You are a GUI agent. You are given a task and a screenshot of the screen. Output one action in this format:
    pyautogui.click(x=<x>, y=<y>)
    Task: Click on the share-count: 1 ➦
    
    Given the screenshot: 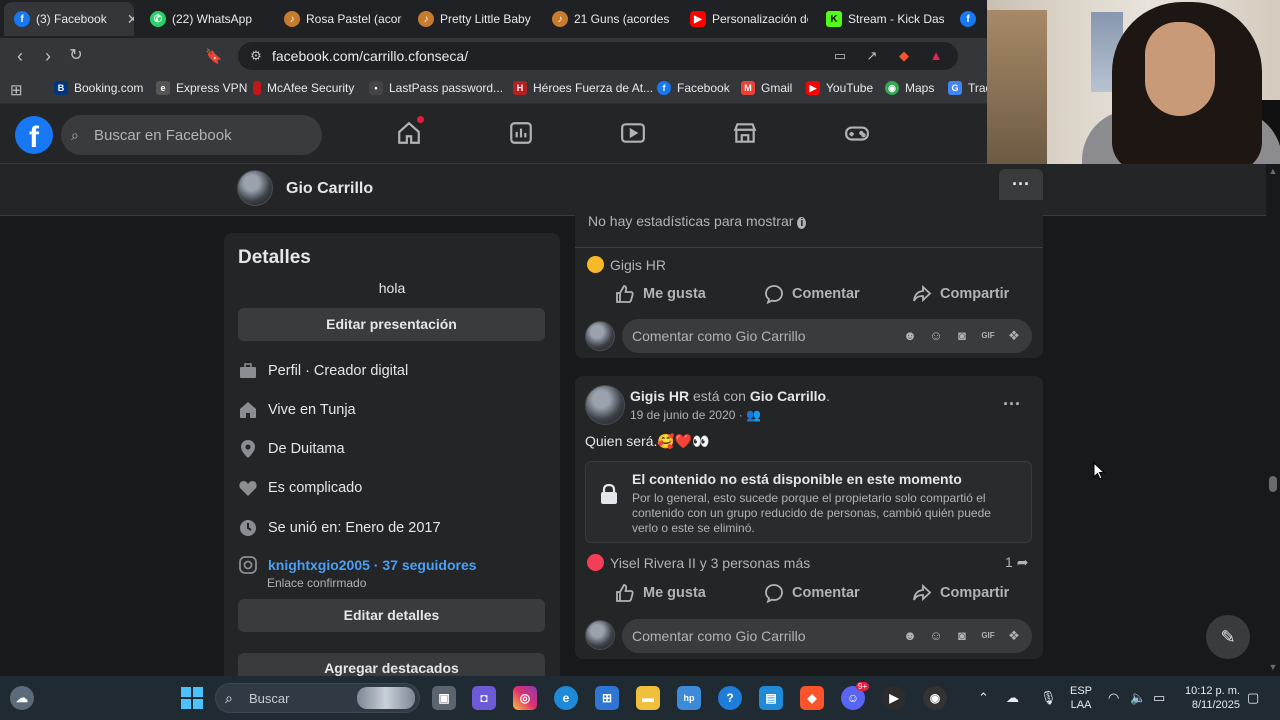 What is the action you would take?
    pyautogui.click(x=1016, y=562)
    